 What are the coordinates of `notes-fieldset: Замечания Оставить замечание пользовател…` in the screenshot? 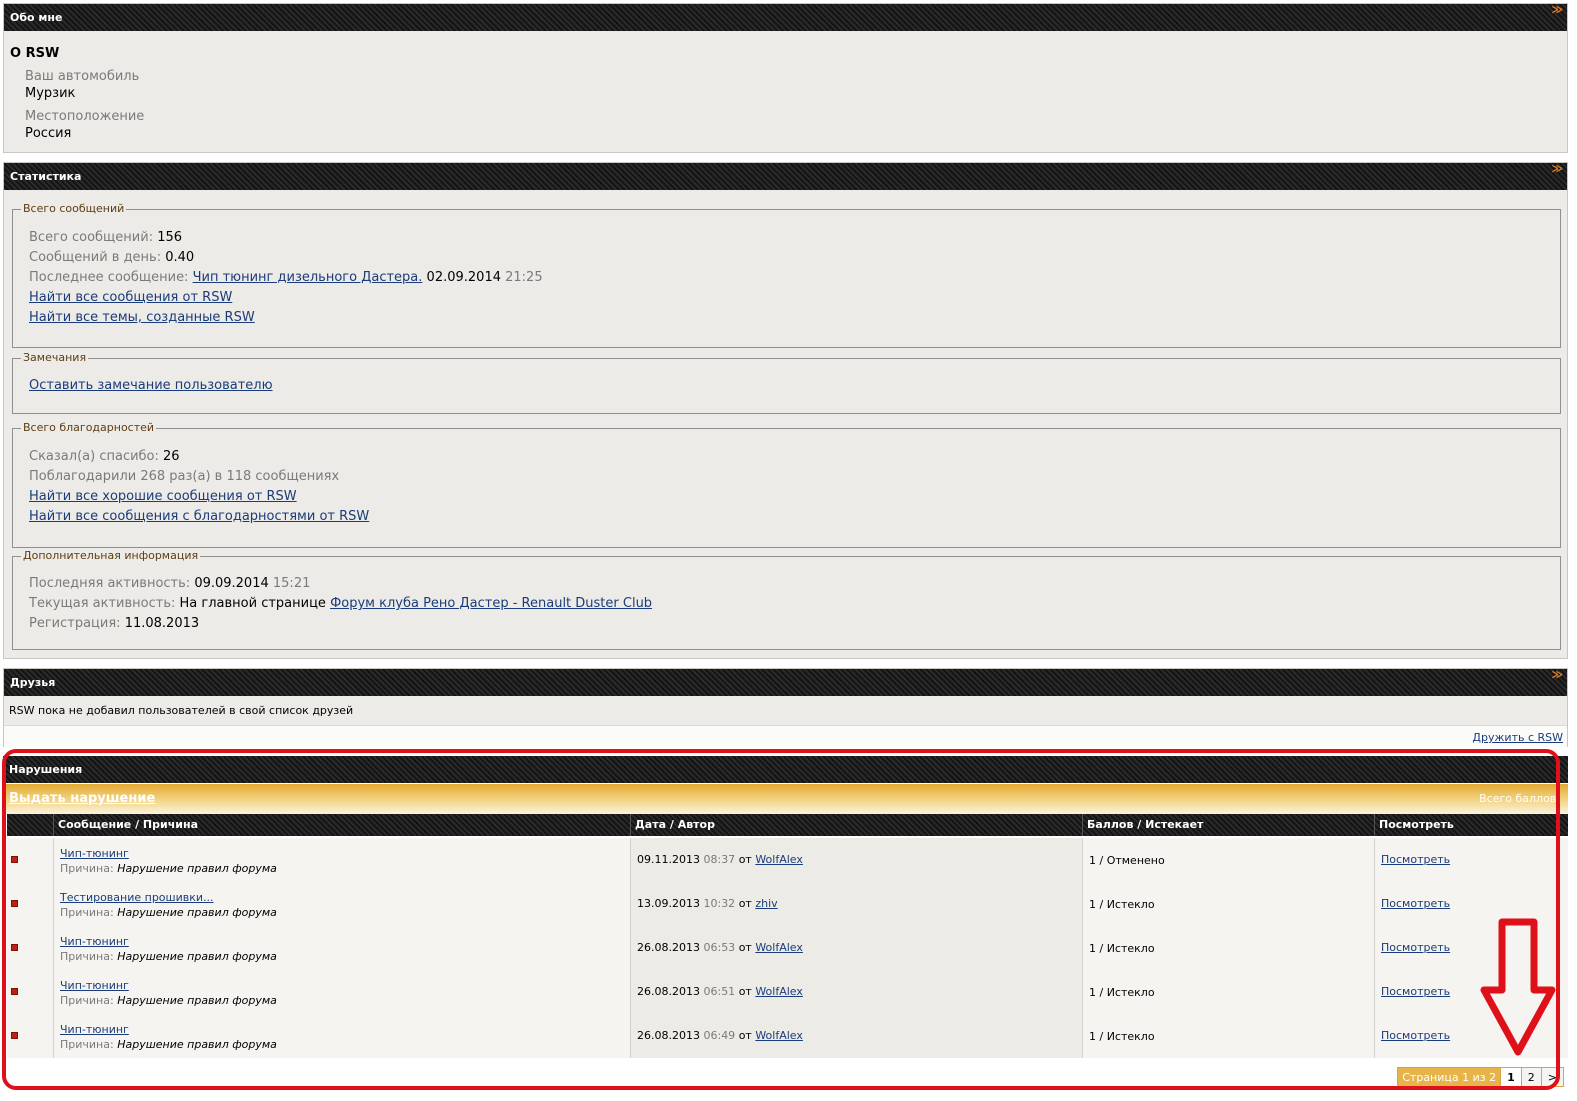 It's located at (786, 382).